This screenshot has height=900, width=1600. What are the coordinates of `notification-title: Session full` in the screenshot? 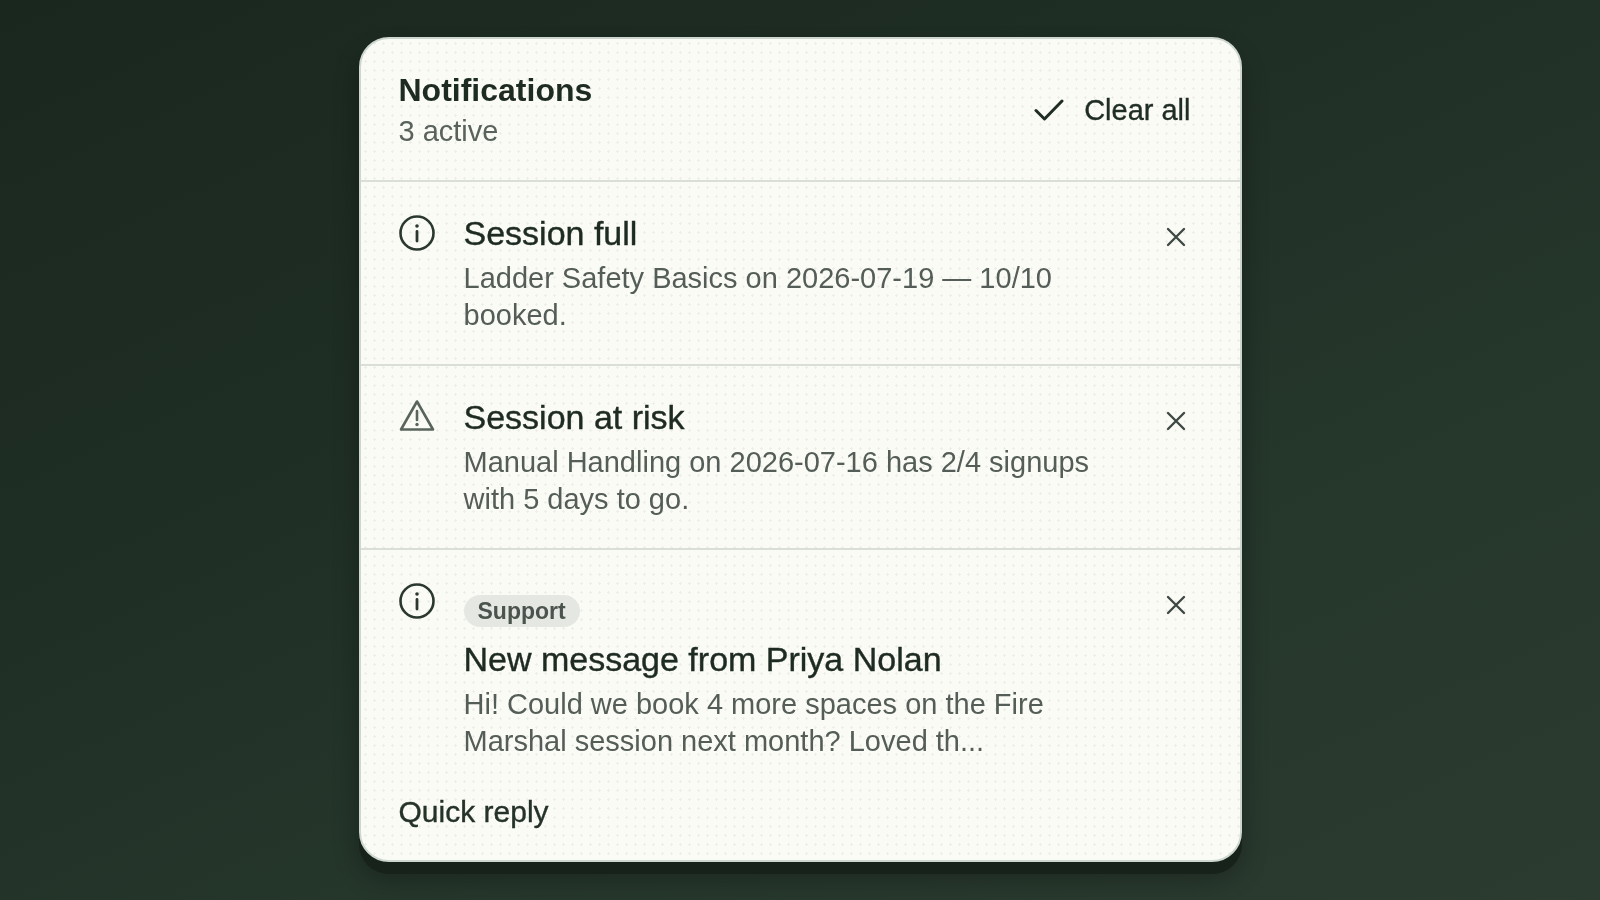 It's located at (550, 233).